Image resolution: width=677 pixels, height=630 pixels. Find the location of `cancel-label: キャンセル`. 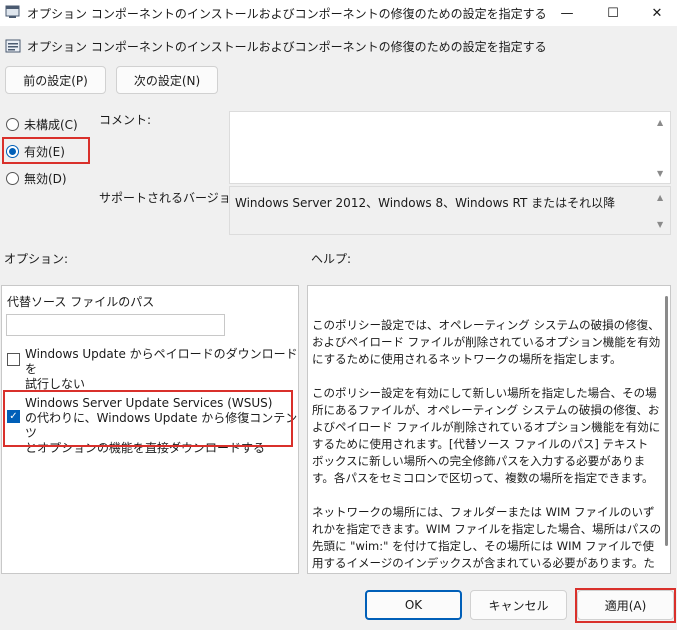

cancel-label: キャンセル is located at coordinates (518, 605).